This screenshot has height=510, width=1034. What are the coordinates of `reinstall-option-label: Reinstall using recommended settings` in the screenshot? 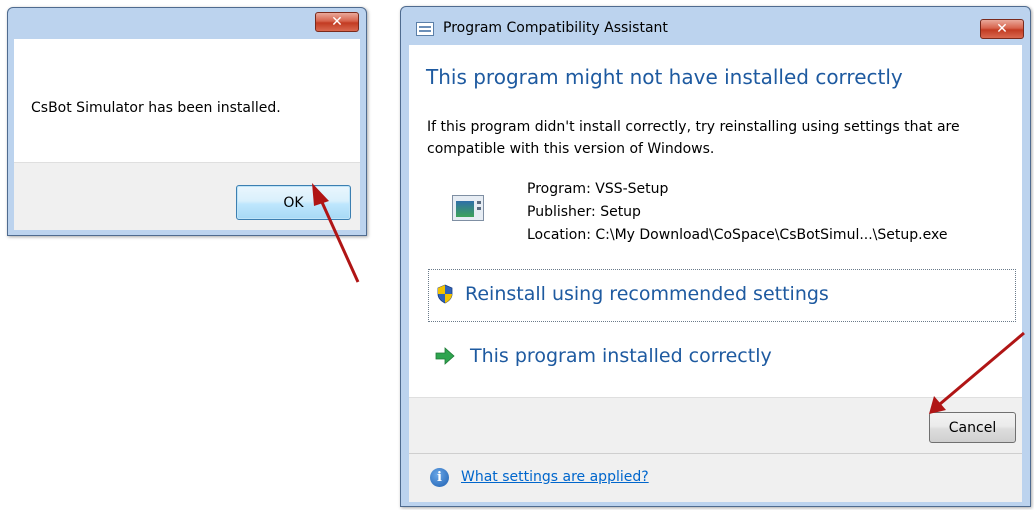 It's located at (647, 294).